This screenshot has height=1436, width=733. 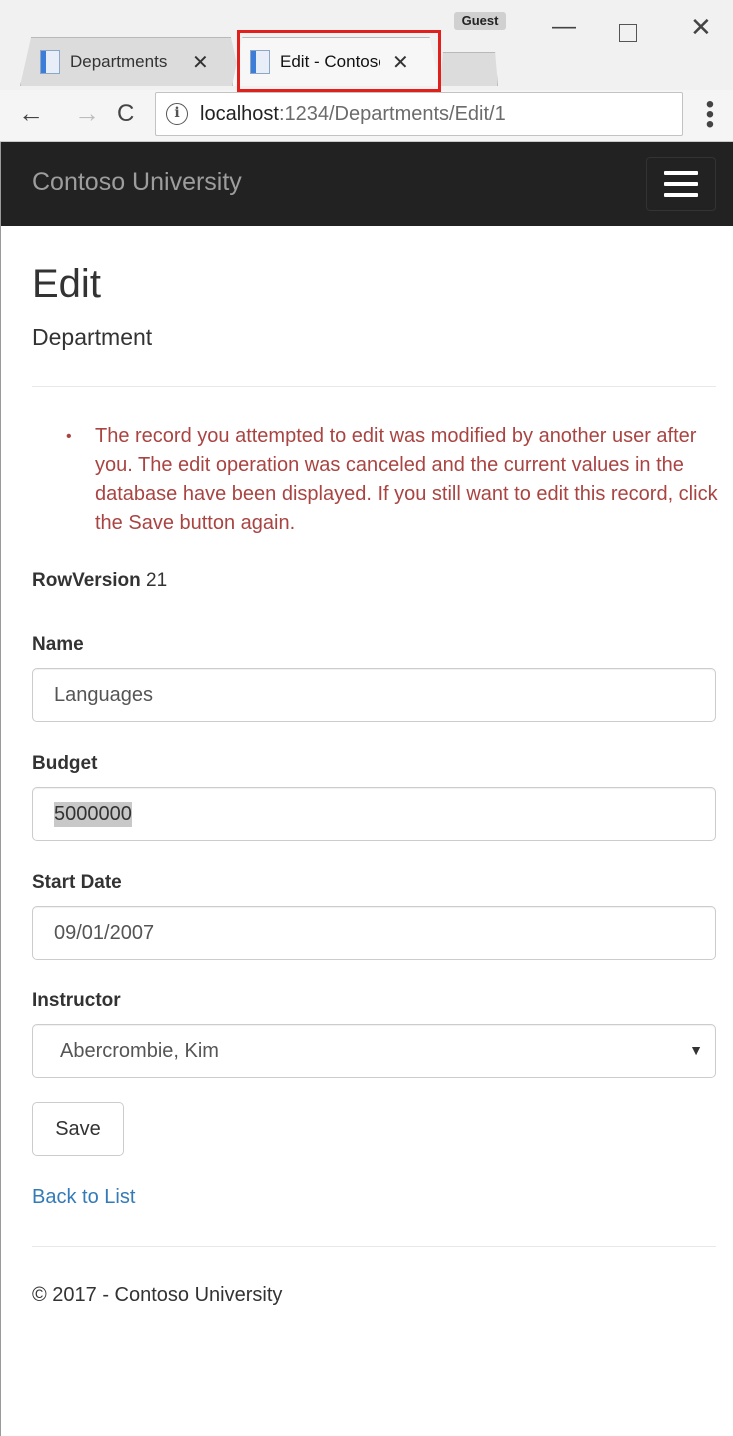 What do you see at coordinates (104, 932) in the screenshot?
I see `start-date-input-value: 09/01/2007` at bounding box center [104, 932].